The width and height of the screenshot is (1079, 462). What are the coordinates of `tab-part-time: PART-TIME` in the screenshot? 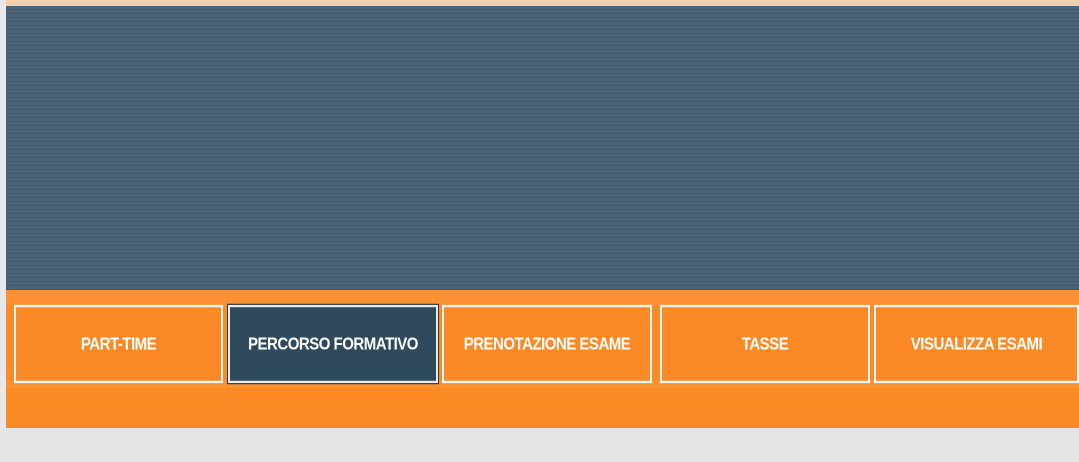 It's located at (118, 344).